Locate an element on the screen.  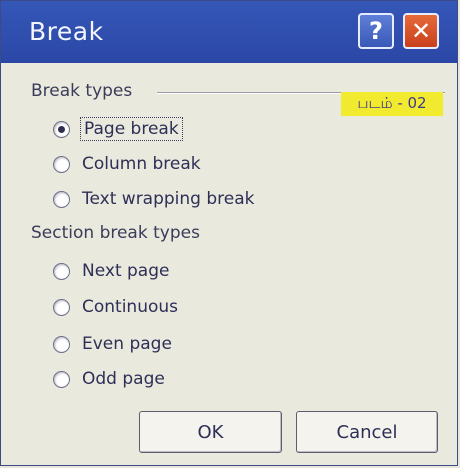
break-types-label: Break types is located at coordinates (82, 91).